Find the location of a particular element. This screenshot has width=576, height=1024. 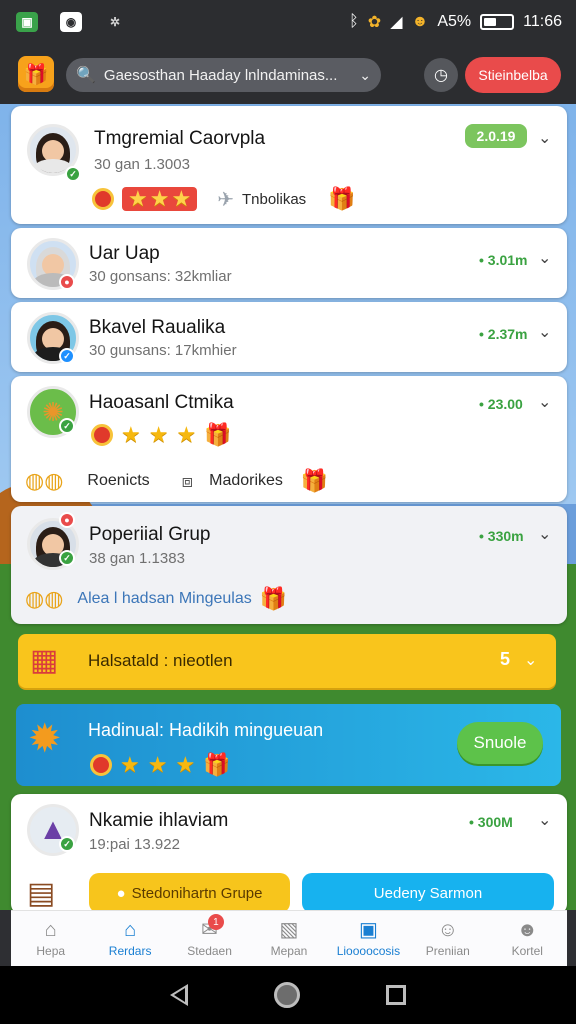

person-icon: ☻ is located at coordinates (527, 929).